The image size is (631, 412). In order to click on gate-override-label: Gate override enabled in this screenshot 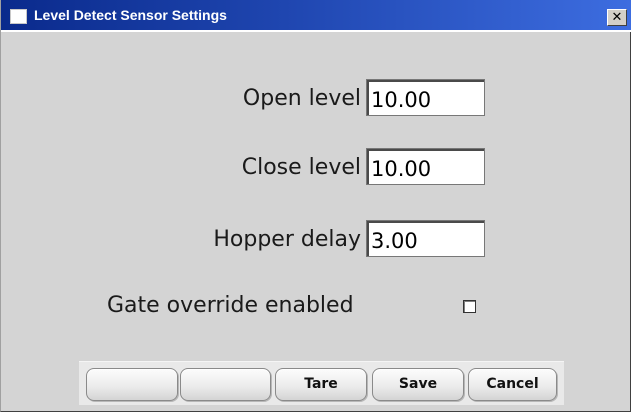, I will do `click(230, 305)`.